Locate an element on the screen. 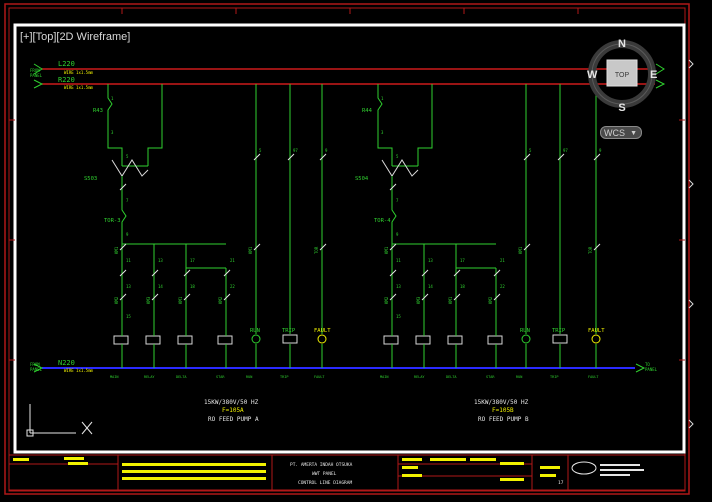 The height and width of the screenshot is (502, 712). svg-text: 14 is located at coordinates (160, 286).